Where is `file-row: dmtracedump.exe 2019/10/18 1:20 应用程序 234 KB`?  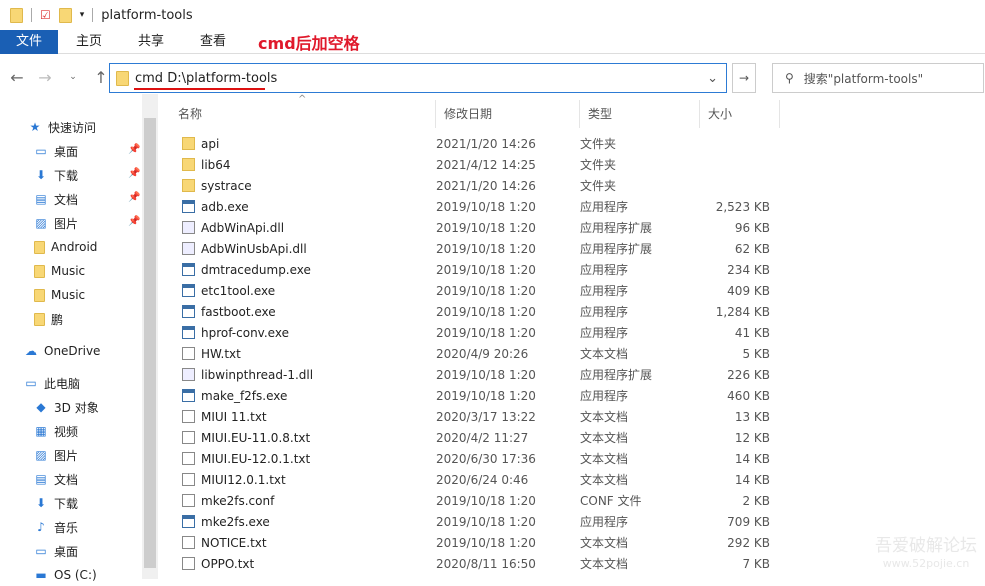
file-row: dmtracedump.exe 2019/10/18 1:20 应用程序 234 KB is located at coordinates (470, 269).